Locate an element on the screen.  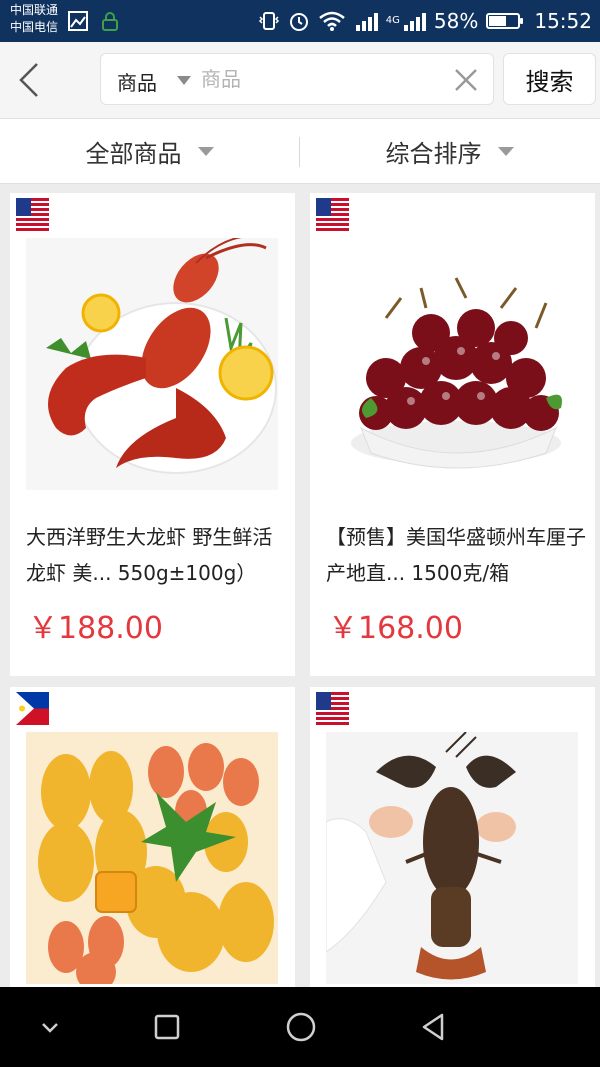
scope-dropdown-icon is located at coordinates (184, 80).